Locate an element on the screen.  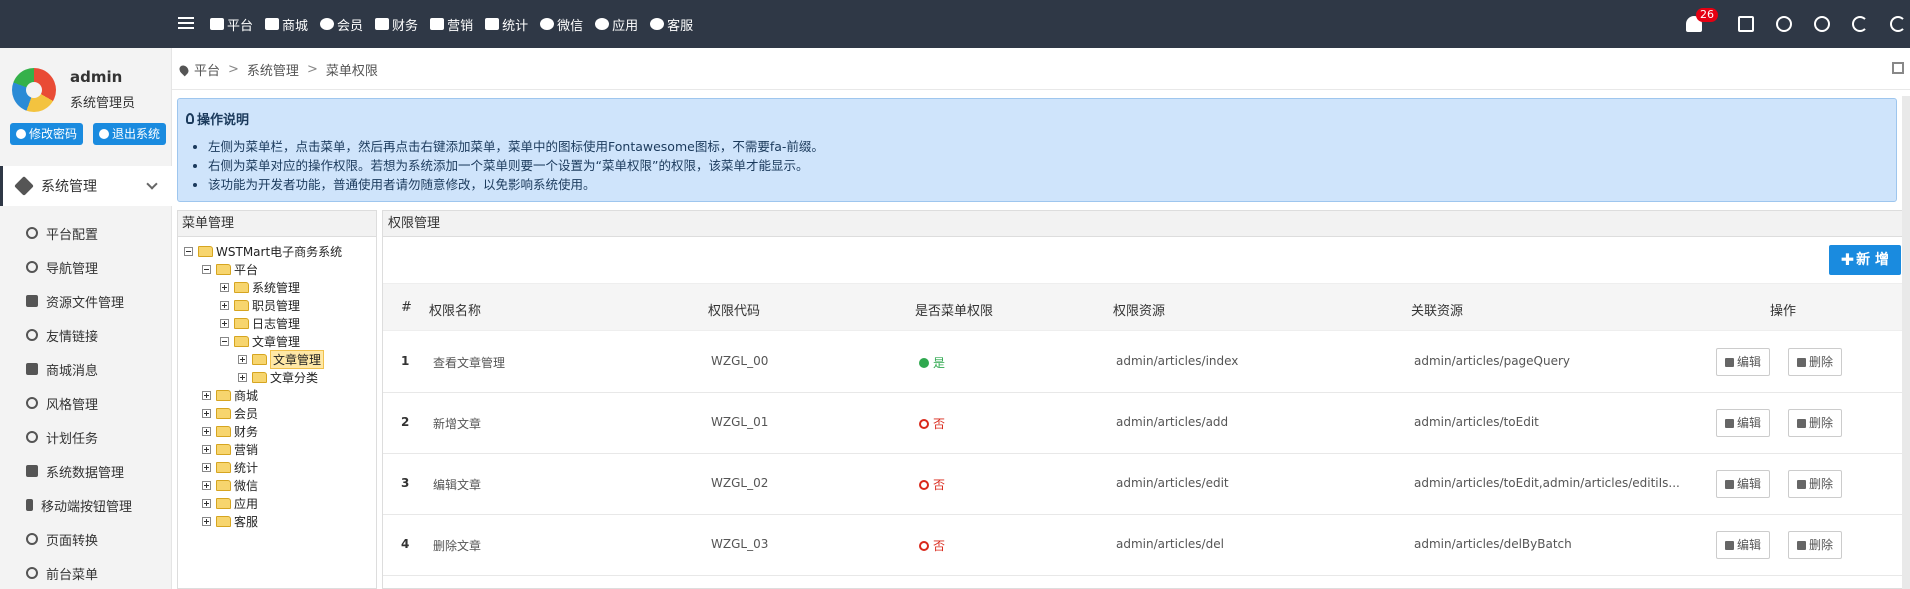
tree-node: 微信 is located at coordinates (230, 485).